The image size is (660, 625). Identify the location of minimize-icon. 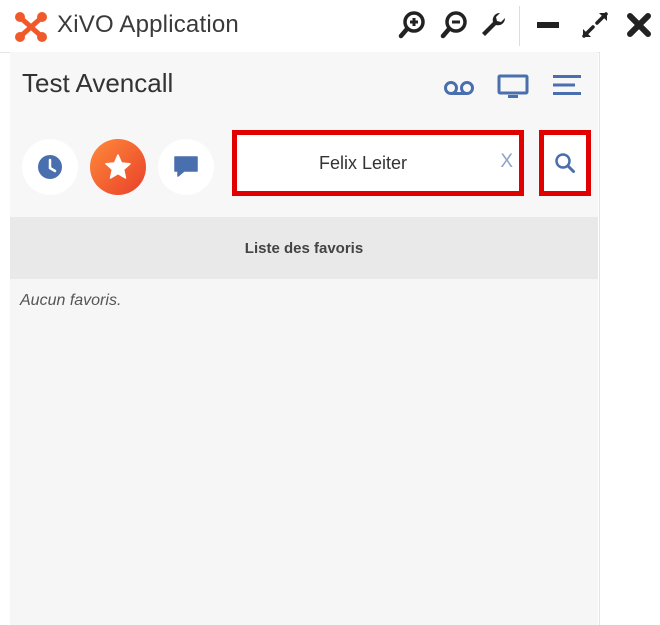
(548, 25).